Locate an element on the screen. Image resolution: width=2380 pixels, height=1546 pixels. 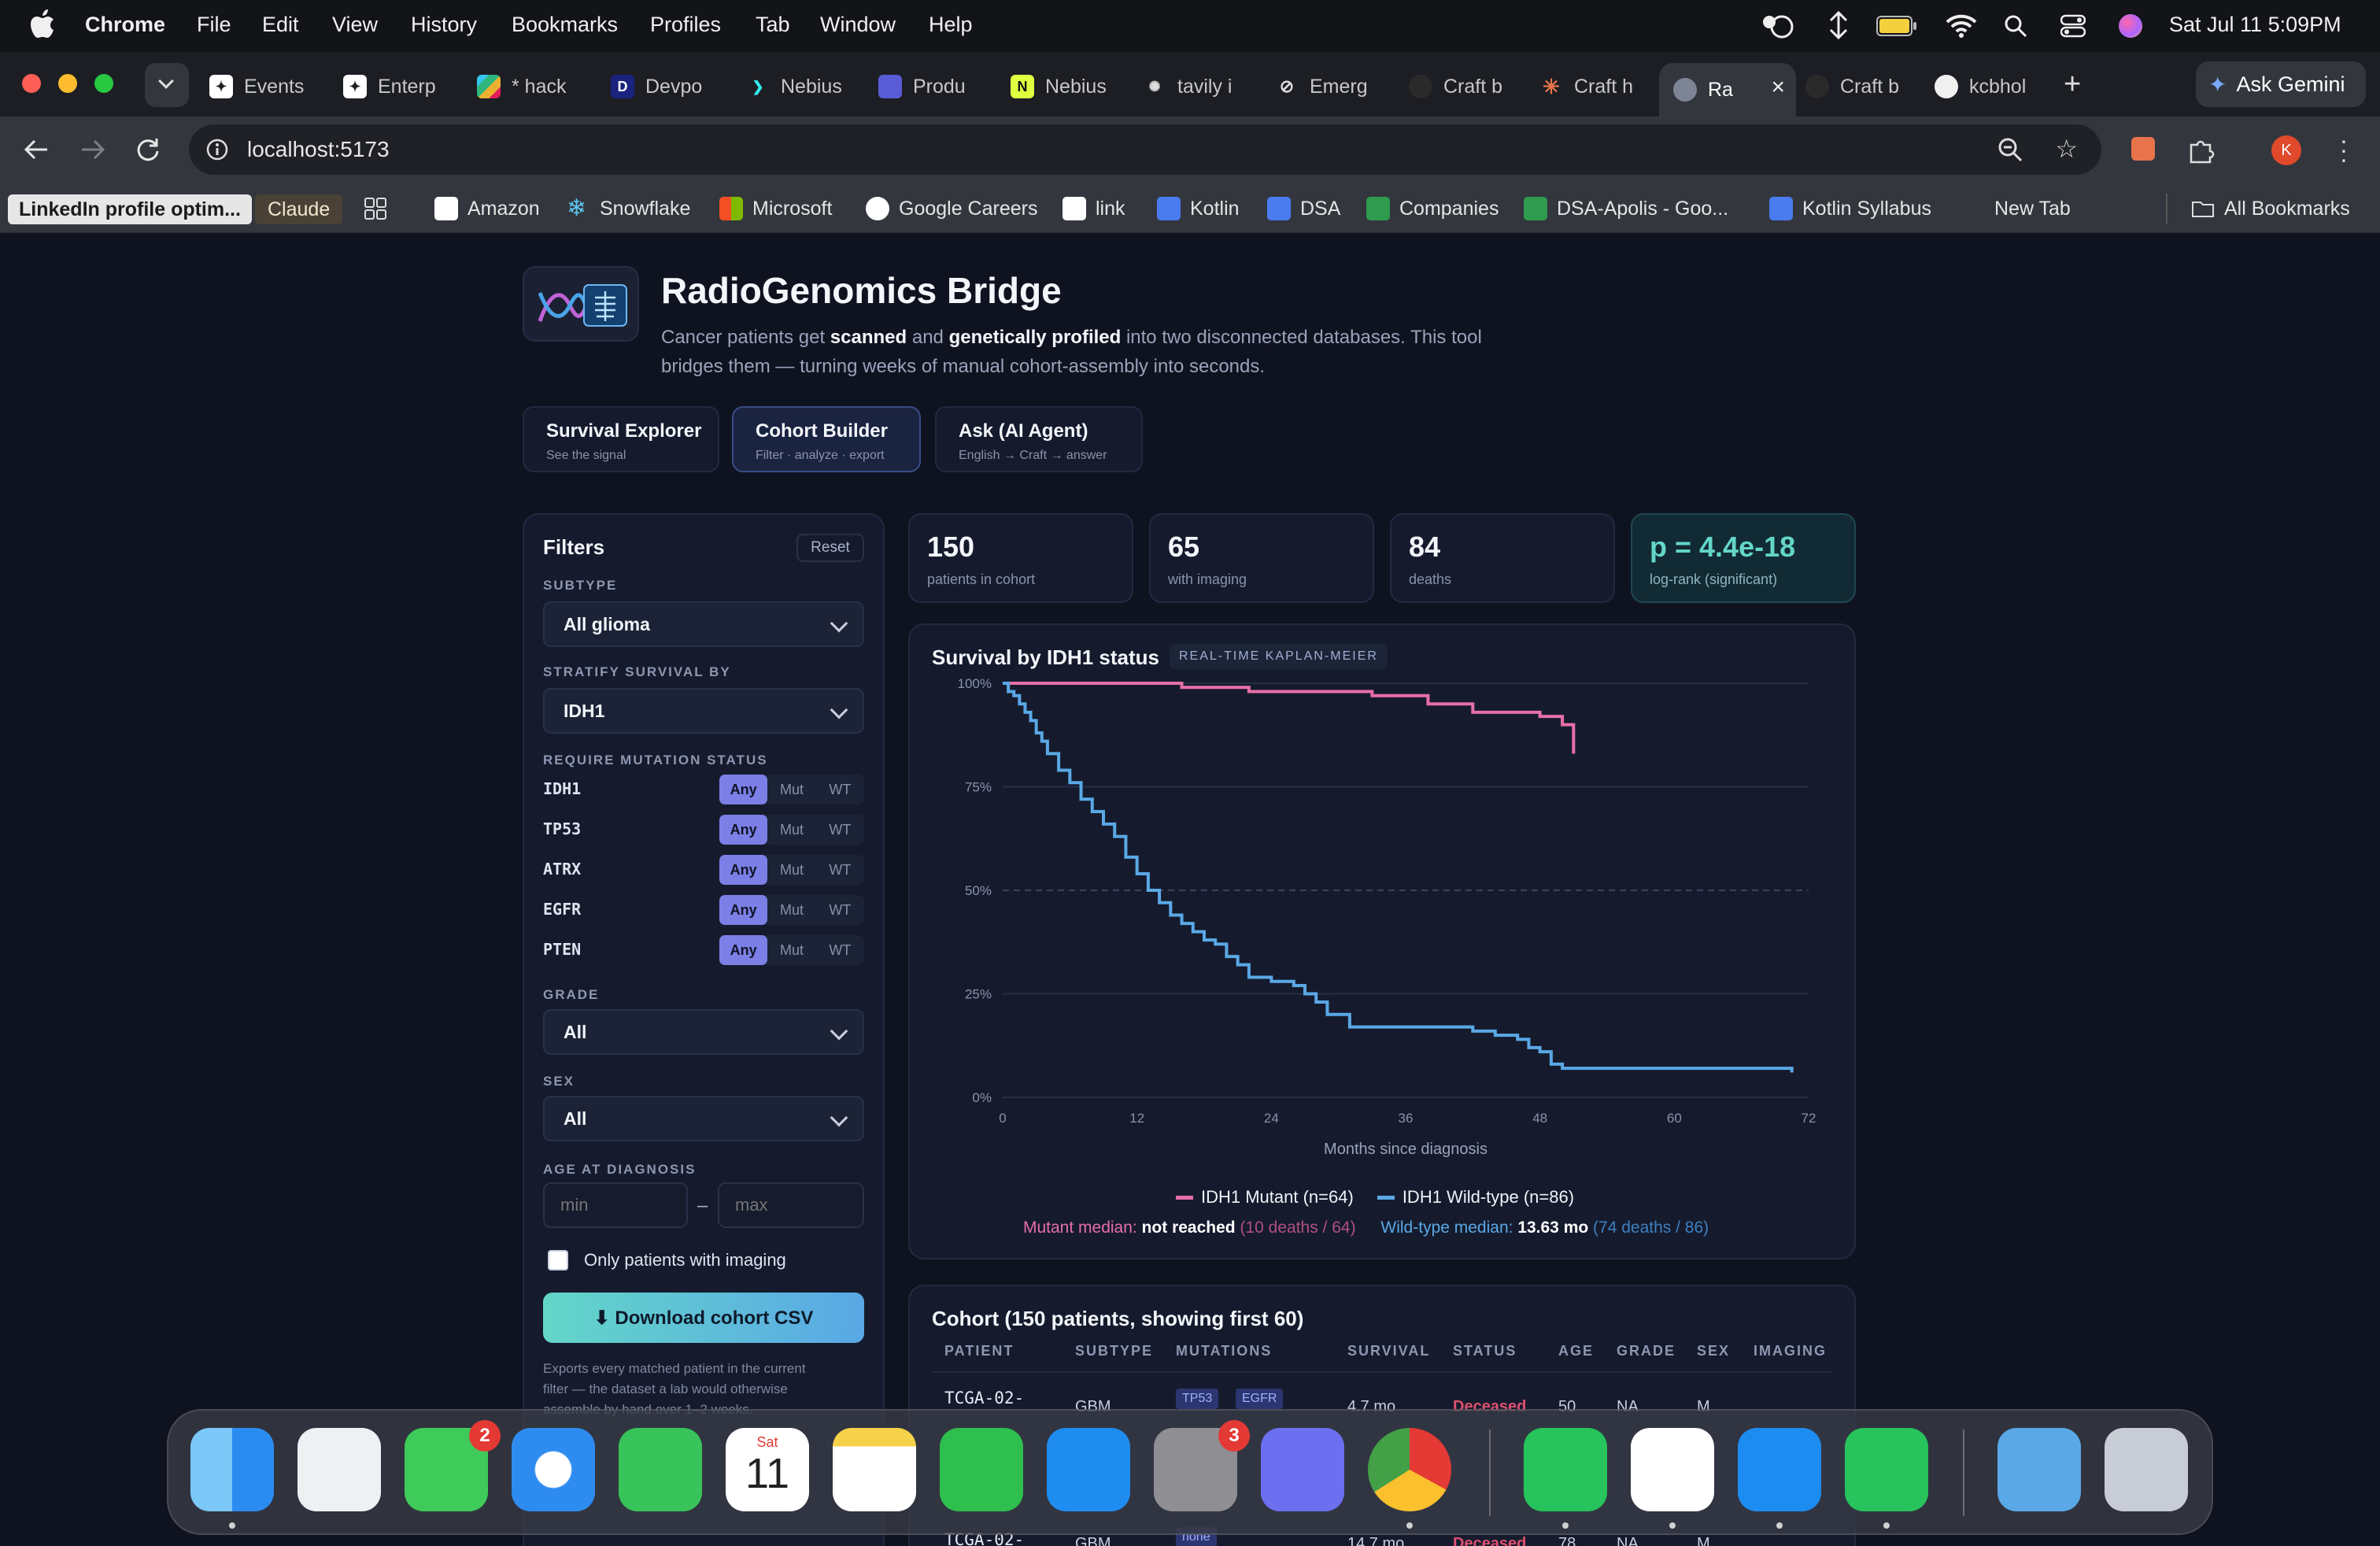
tab-events: ✦ Events is located at coordinates (266, 86).